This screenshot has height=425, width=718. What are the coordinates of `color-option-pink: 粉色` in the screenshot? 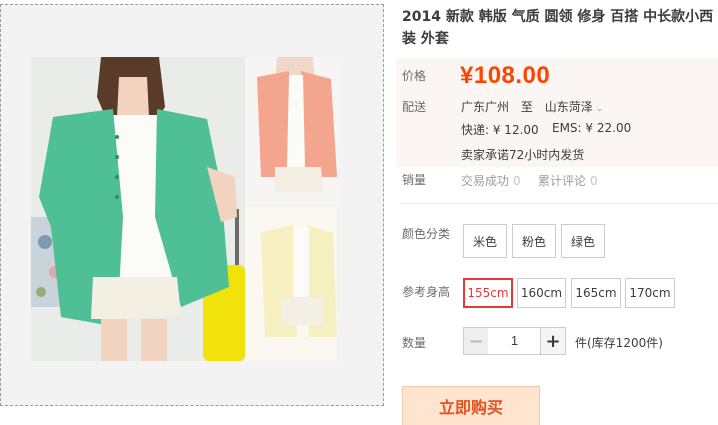 It's located at (534, 241).